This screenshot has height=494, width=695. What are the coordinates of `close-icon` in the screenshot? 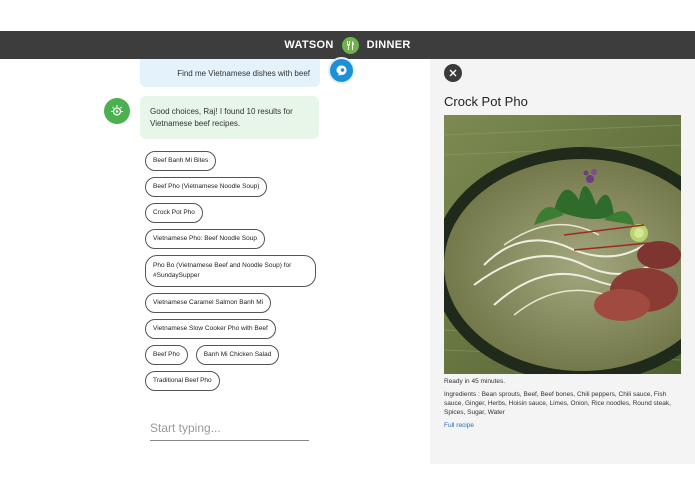 It's located at (453, 73).